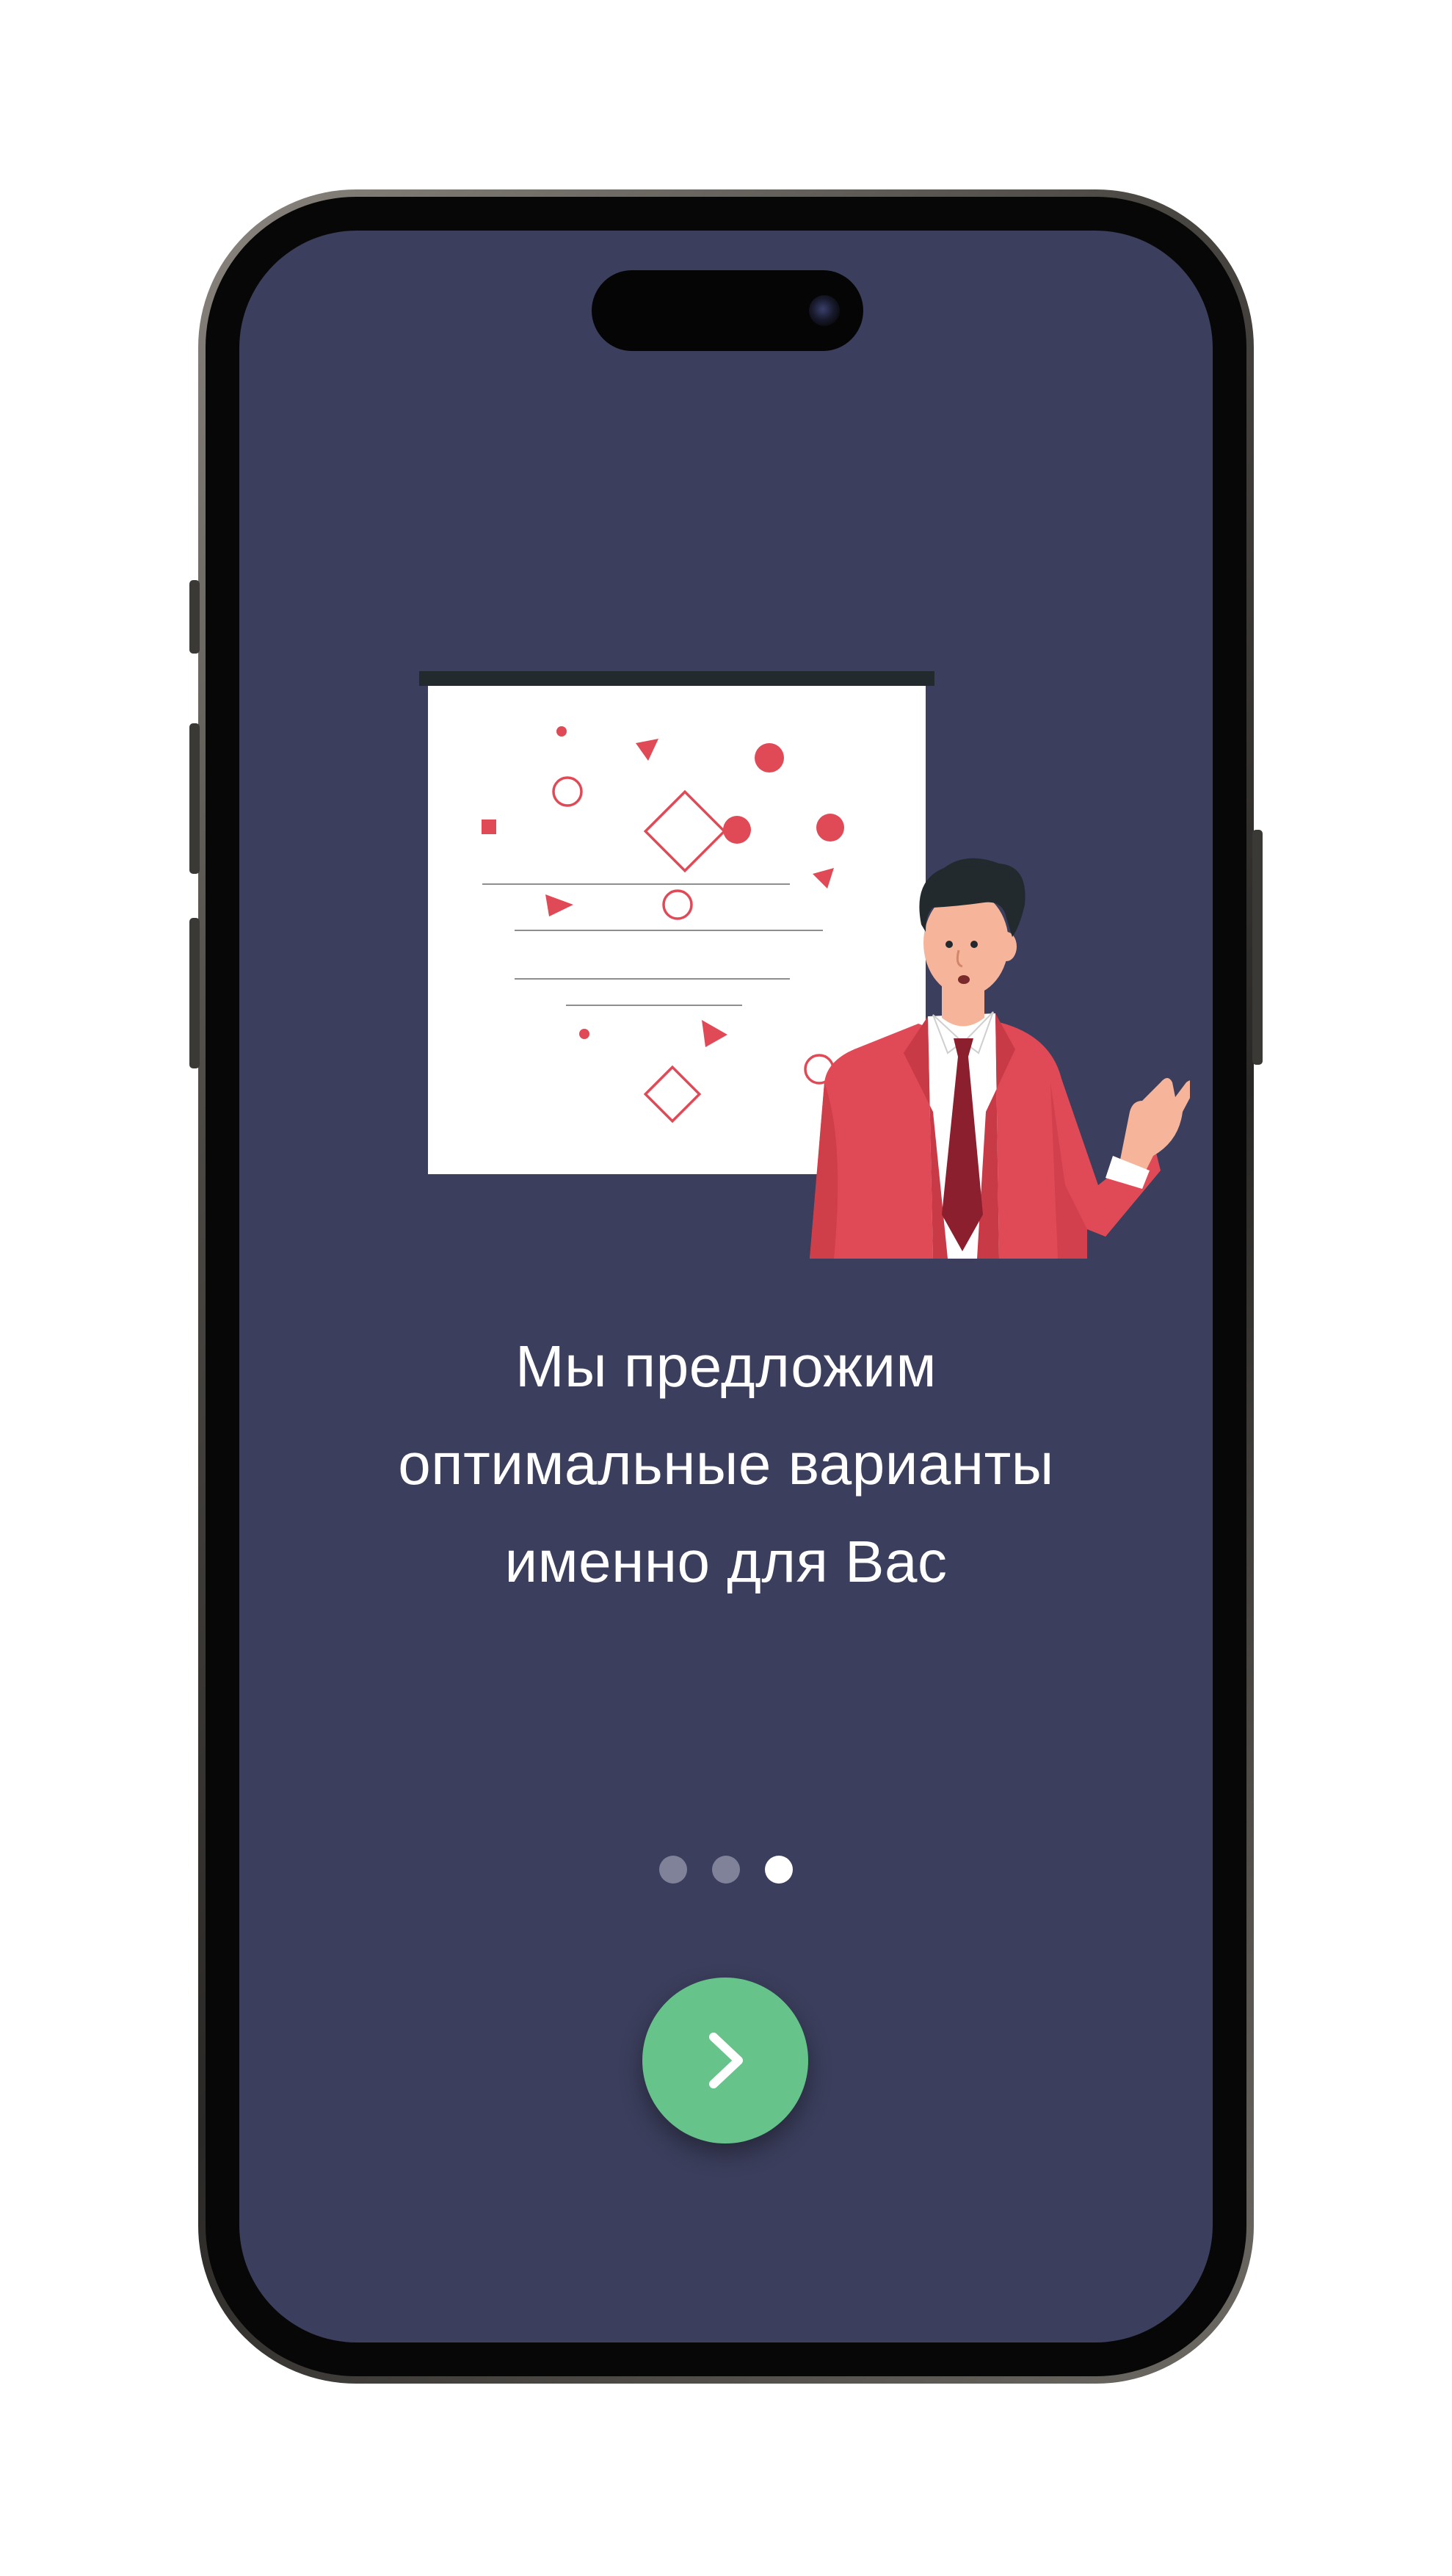 The width and height of the screenshot is (1452, 2576). What do you see at coordinates (726, 1561) in the screenshot?
I see `headline-line-3: именно для Вас` at bounding box center [726, 1561].